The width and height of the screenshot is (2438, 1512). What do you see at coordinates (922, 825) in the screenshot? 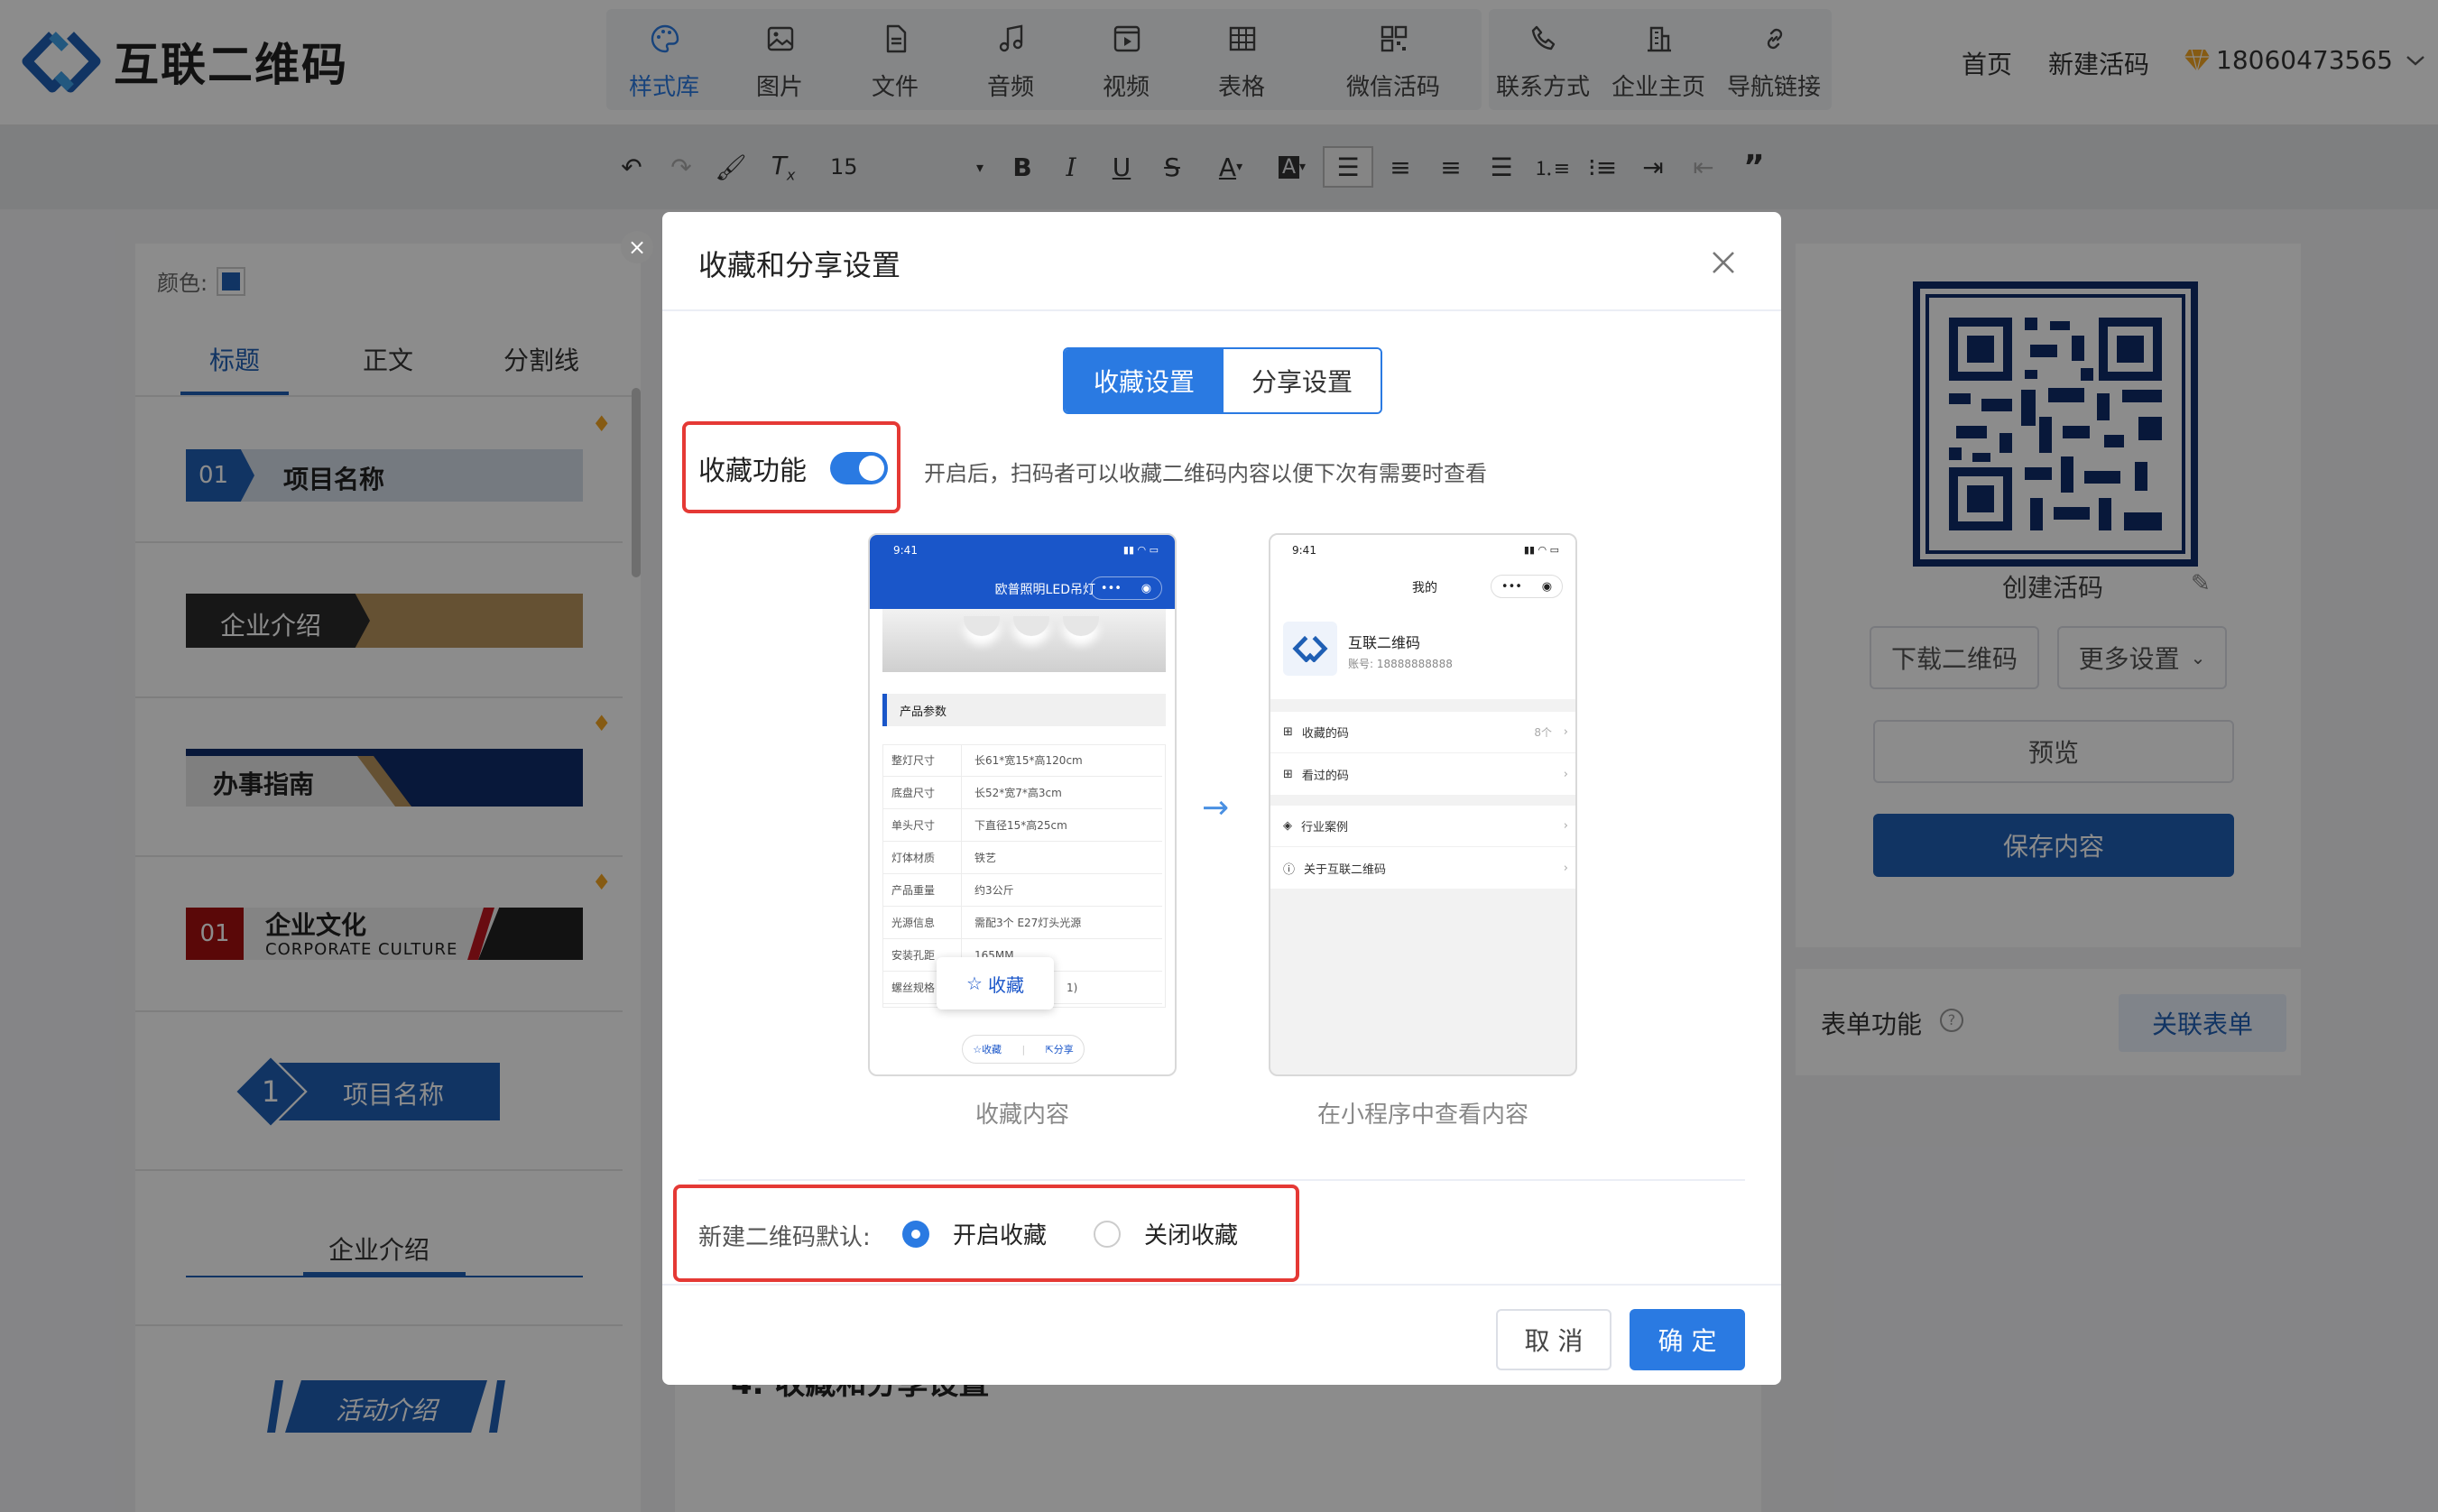
I see `row-key: 单头尺寸` at bounding box center [922, 825].